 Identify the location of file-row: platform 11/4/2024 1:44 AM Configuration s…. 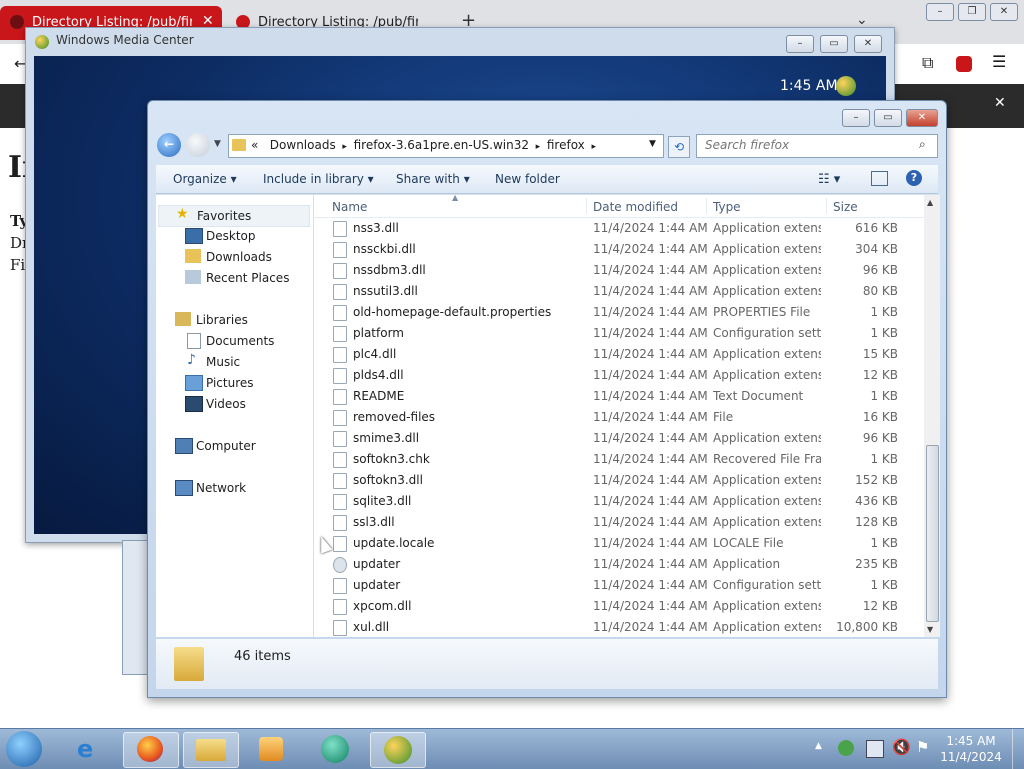
(619, 333).